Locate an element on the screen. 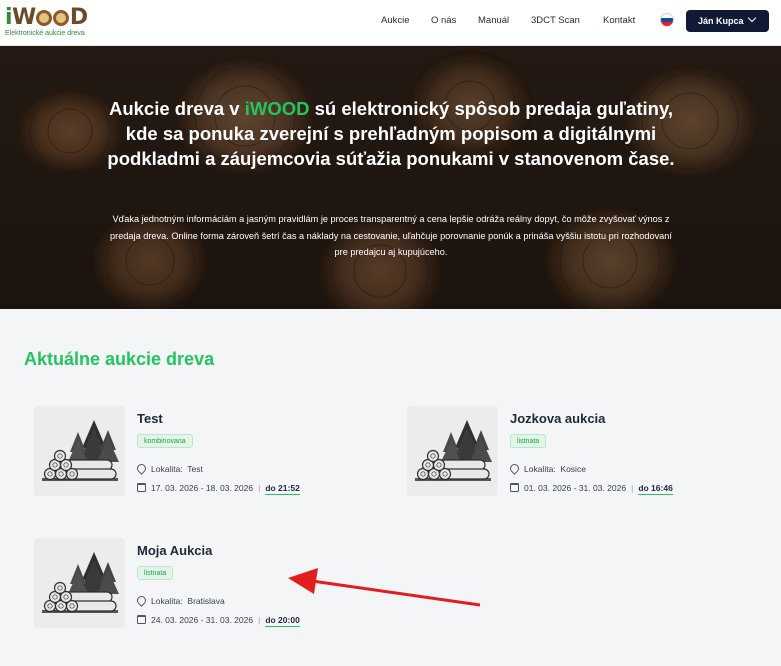 This screenshot has width=781, height=666. section-title: Aktuálne aukcie dreva is located at coordinates (119, 359).